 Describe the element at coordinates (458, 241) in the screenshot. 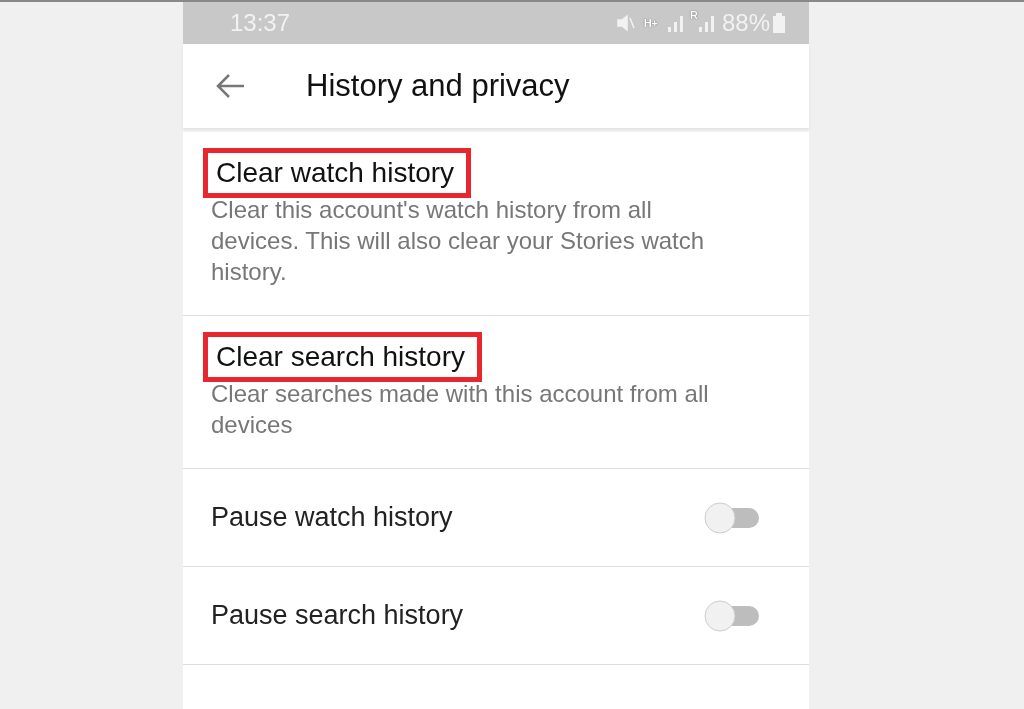

I see `item-description: Clear this account's watch history from all devices. This will also clear your Stories watch history.` at that location.